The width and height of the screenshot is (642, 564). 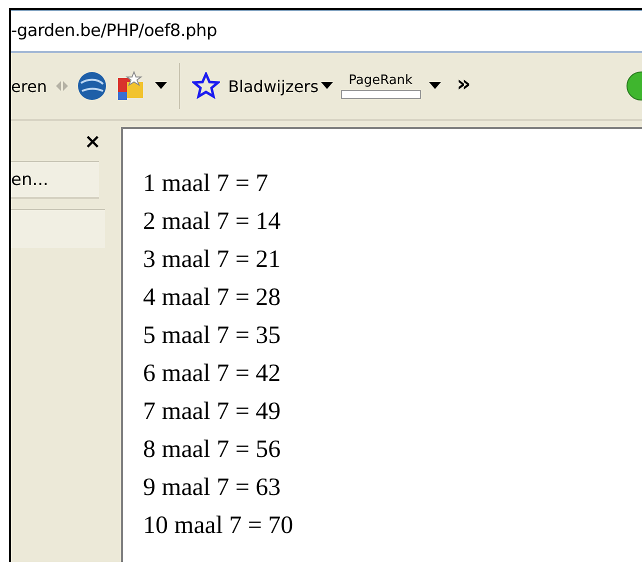 What do you see at coordinates (212, 298) in the screenshot?
I see `result-line: 4 maal 7 = 28` at bounding box center [212, 298].